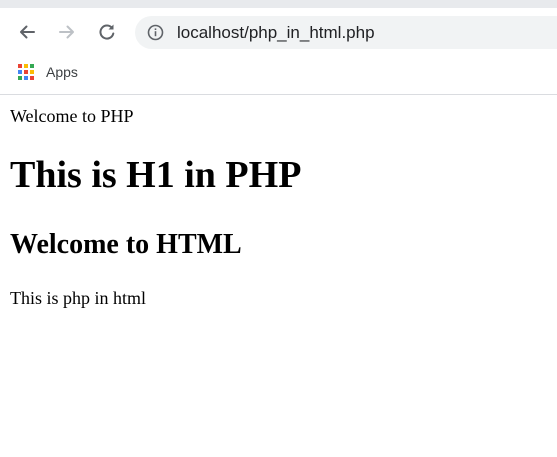  Describe the element at coordinates (126, 244) in the screenshot. I see `page-heading-h2: Welcome to HTML` at that location.